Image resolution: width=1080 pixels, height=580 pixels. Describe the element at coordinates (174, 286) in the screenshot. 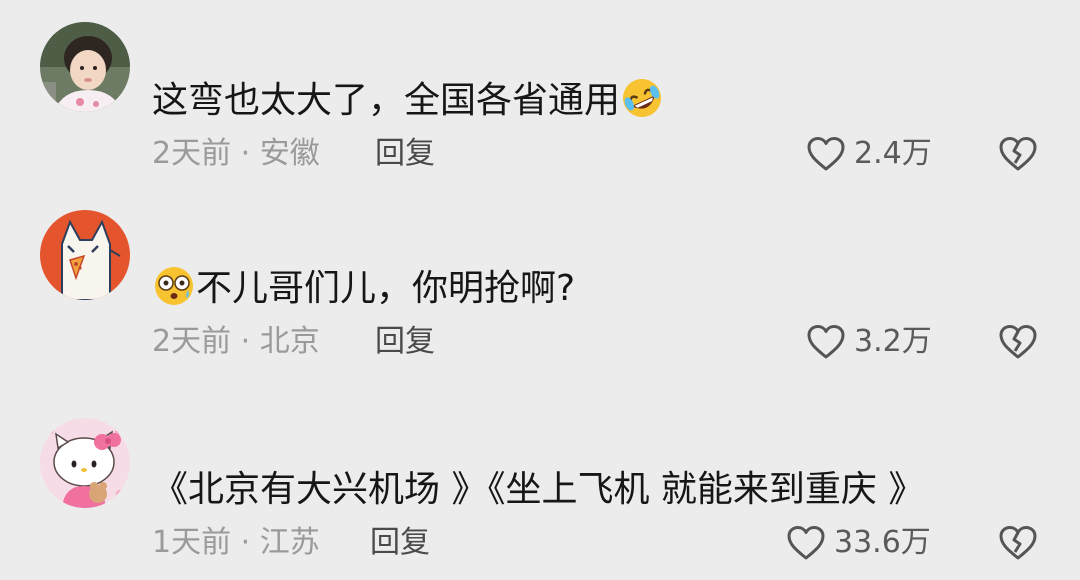

I see `flushed-face-emoji` at that location.